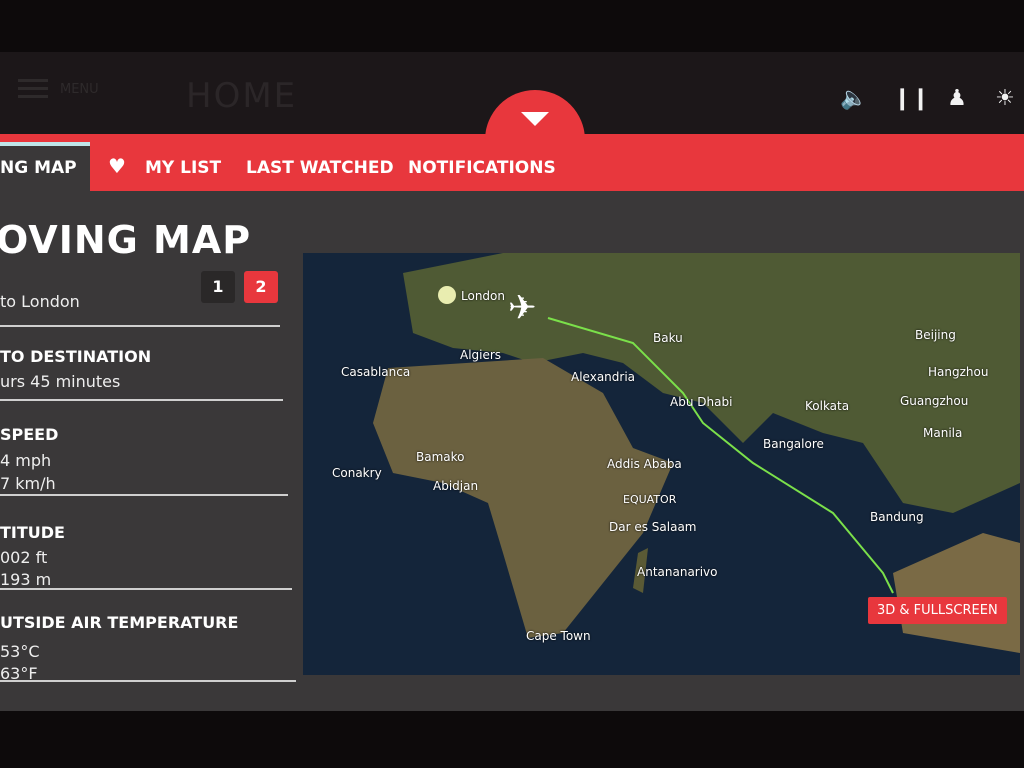  What do you see at coordinates (1005, 100) in the screenshot?
I see `reading-light-icon: ☀` at bounding box center [1005, 100].